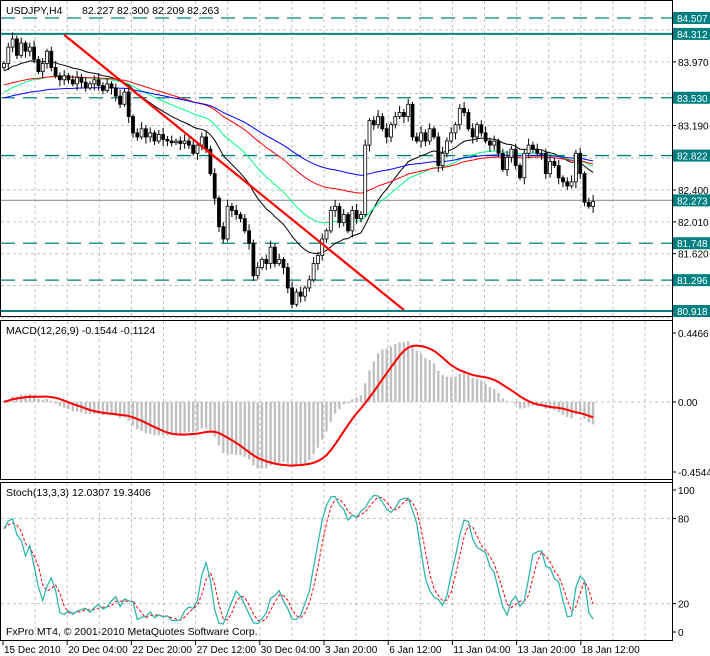  I want to click on price-level-label: 84.507, so click(692, 19).